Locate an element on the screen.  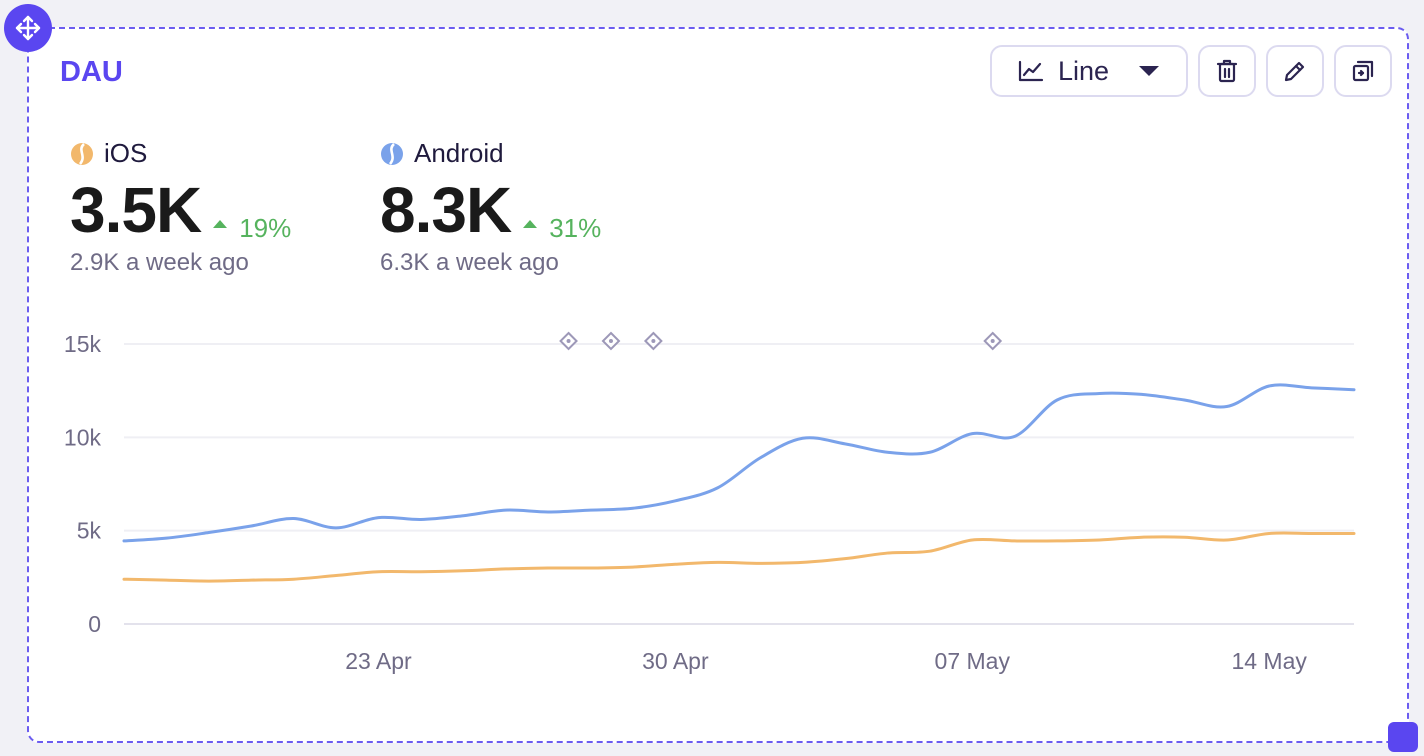
x-tick-label: 23 Apr is located at coordinates (378, 661).